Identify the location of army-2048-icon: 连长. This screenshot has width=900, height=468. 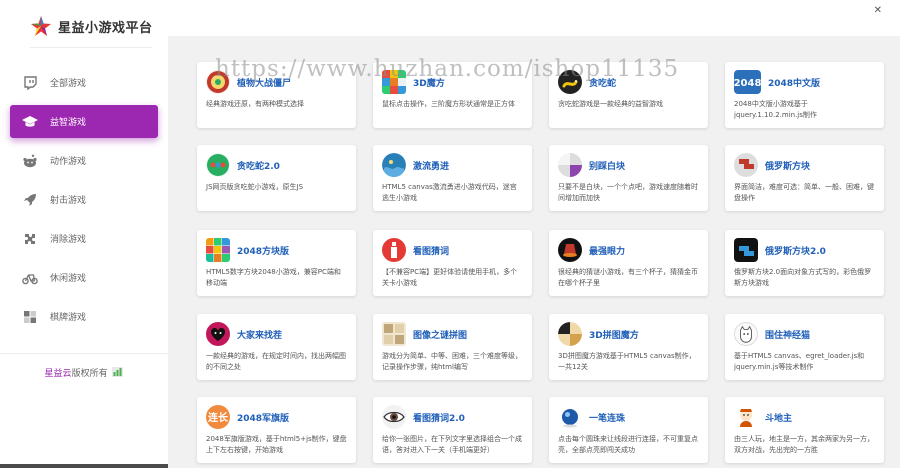
(218, 417).